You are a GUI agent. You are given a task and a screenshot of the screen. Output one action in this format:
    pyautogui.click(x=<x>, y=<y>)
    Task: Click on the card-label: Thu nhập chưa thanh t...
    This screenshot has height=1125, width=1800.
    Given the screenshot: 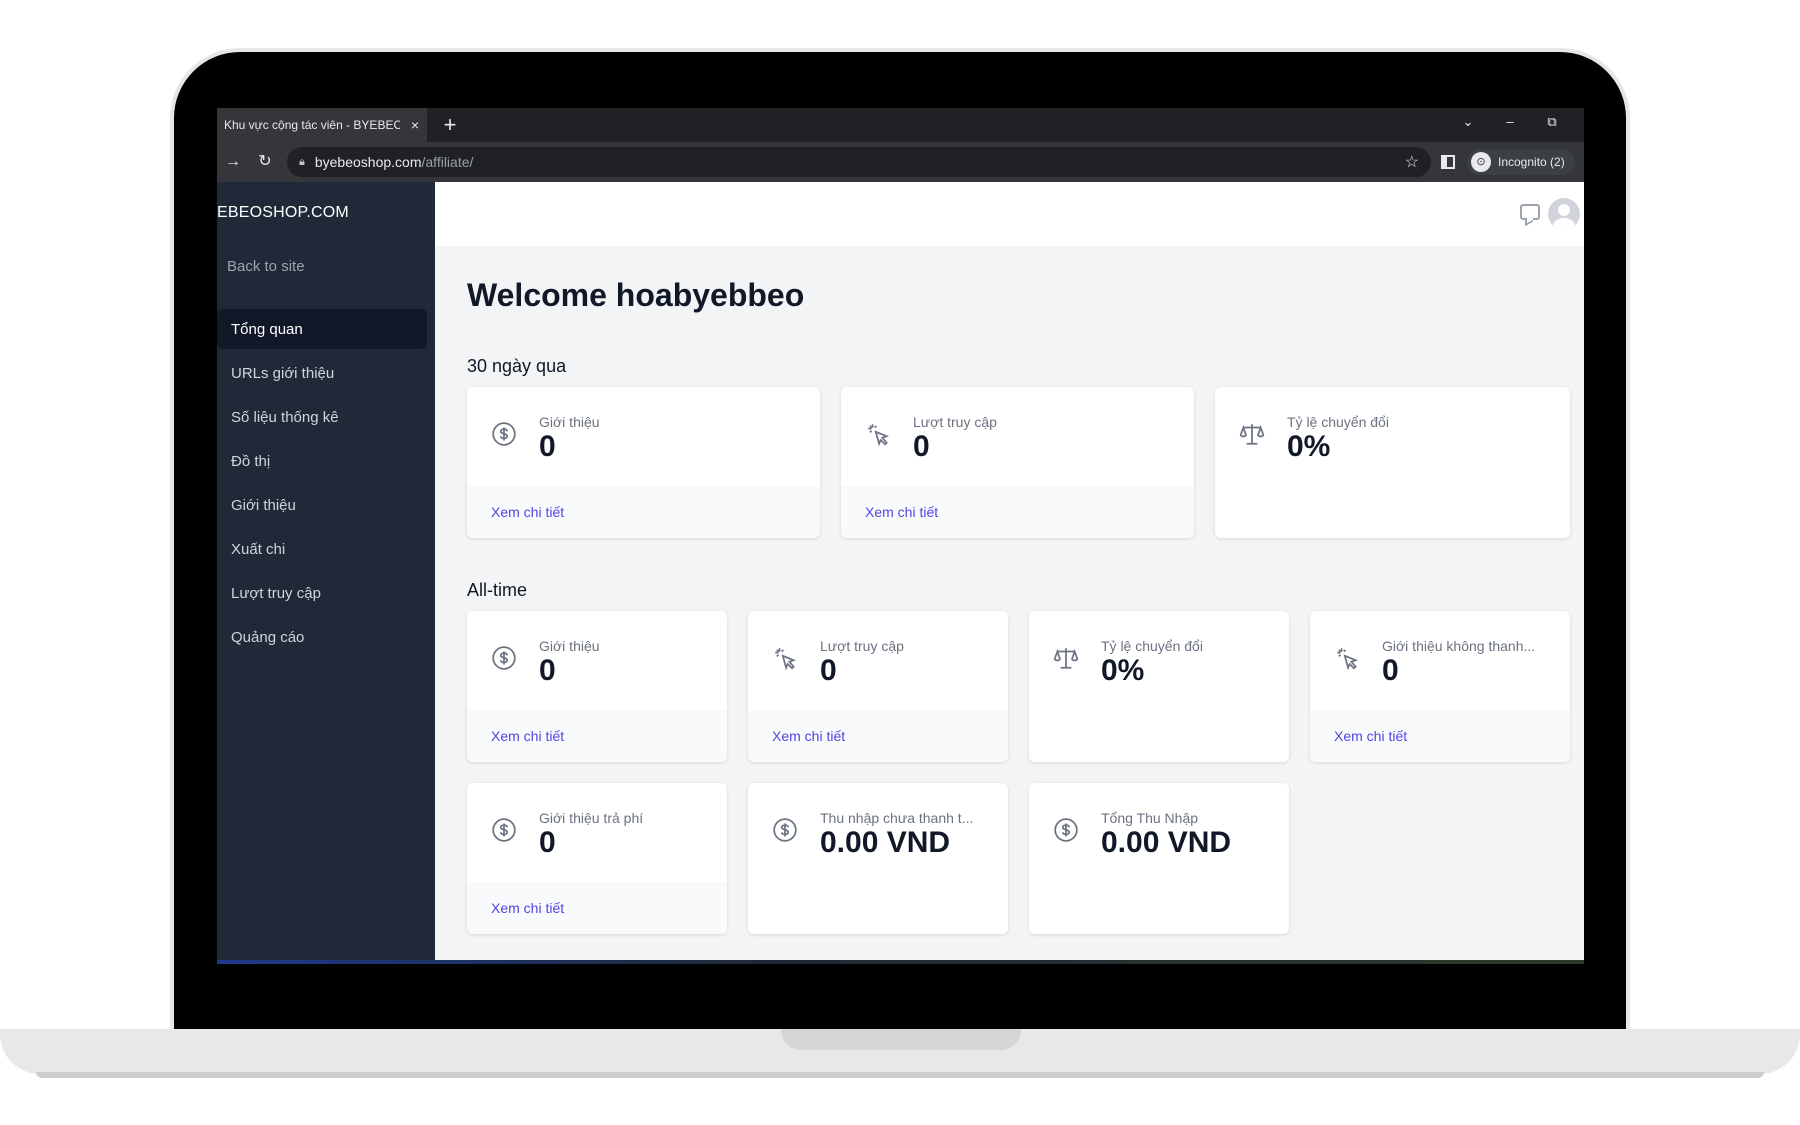 What is the action you would take?
    pyautogui.click(x=897, y=818)
    